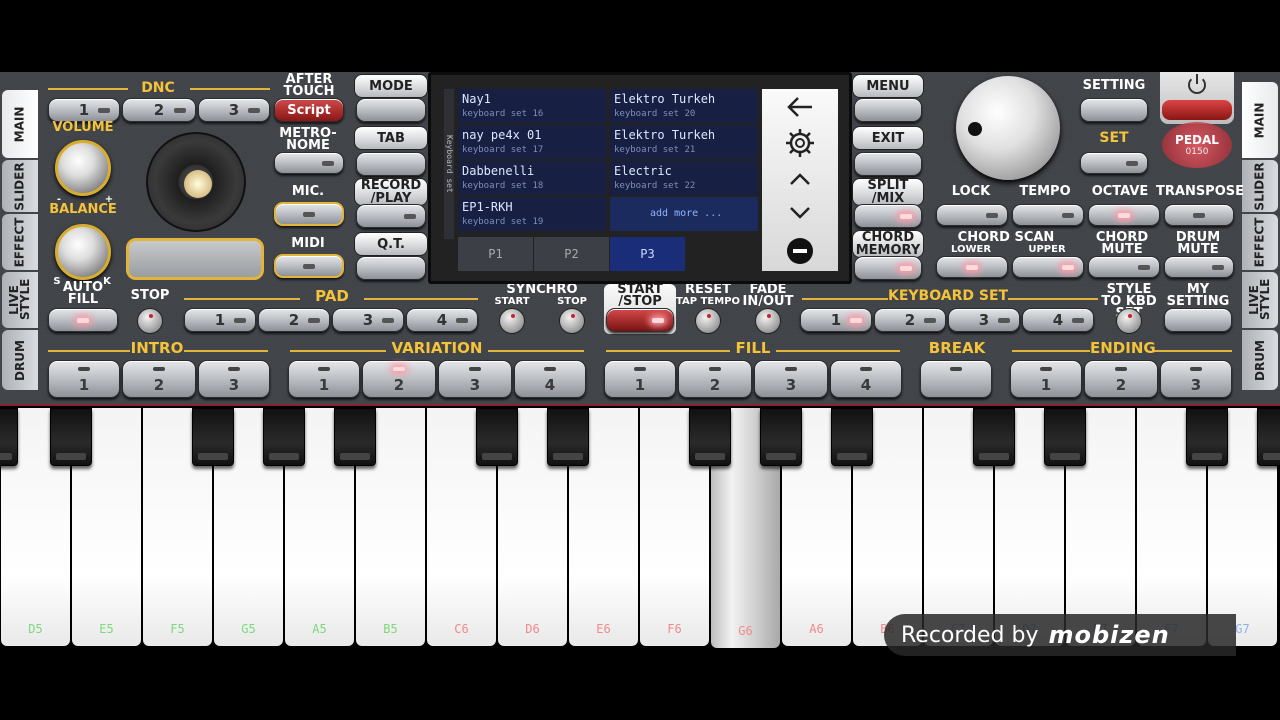 The image size is (1280, 720). I want to click on tab-button, so click(391, 164).